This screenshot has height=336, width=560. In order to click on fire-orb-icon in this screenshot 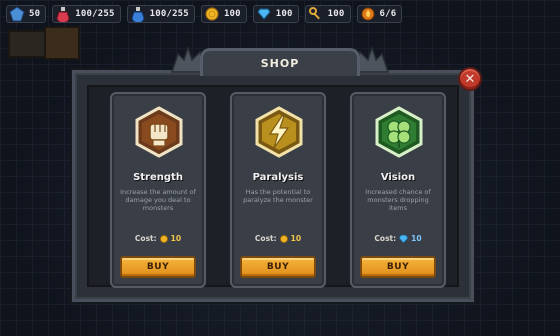, I will do `click(368, 14)`.